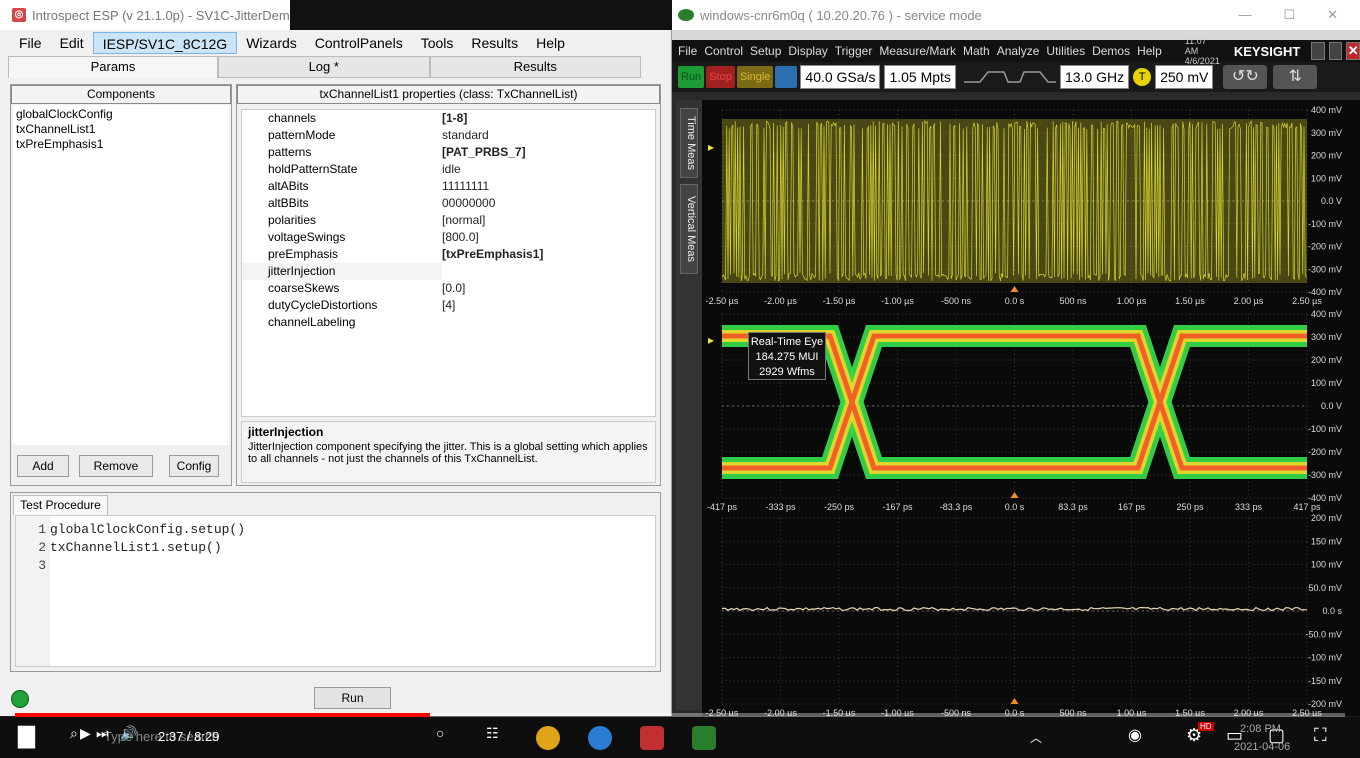  I want to click on next-icon: ⏭, so click(102, 733).